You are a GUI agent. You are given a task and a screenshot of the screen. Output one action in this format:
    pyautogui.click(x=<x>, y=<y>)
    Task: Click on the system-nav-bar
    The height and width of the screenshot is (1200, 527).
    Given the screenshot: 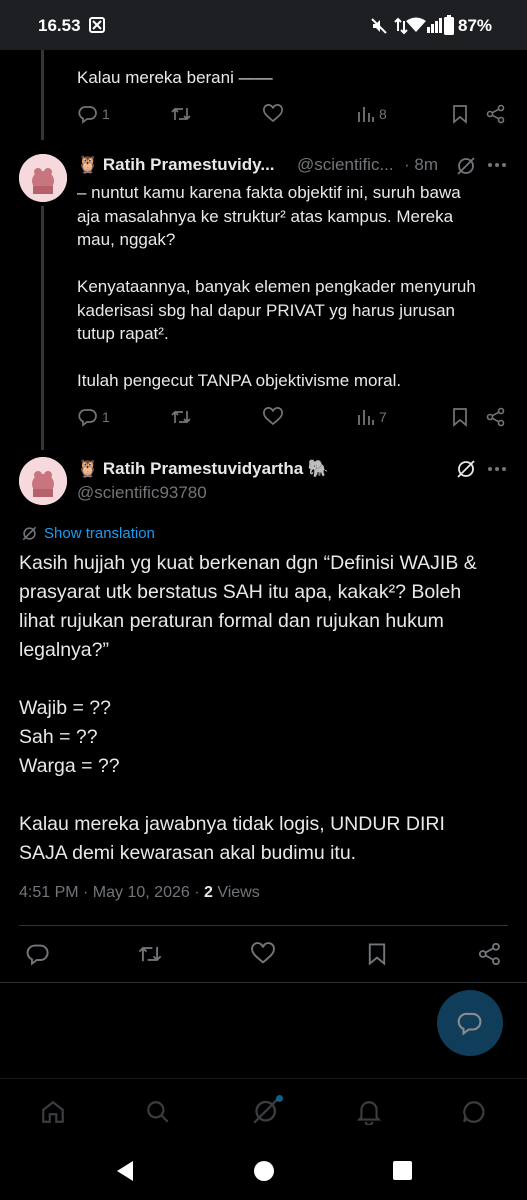 What is the action you would take?
    pyautogui.click(x=263, y=1172)
    